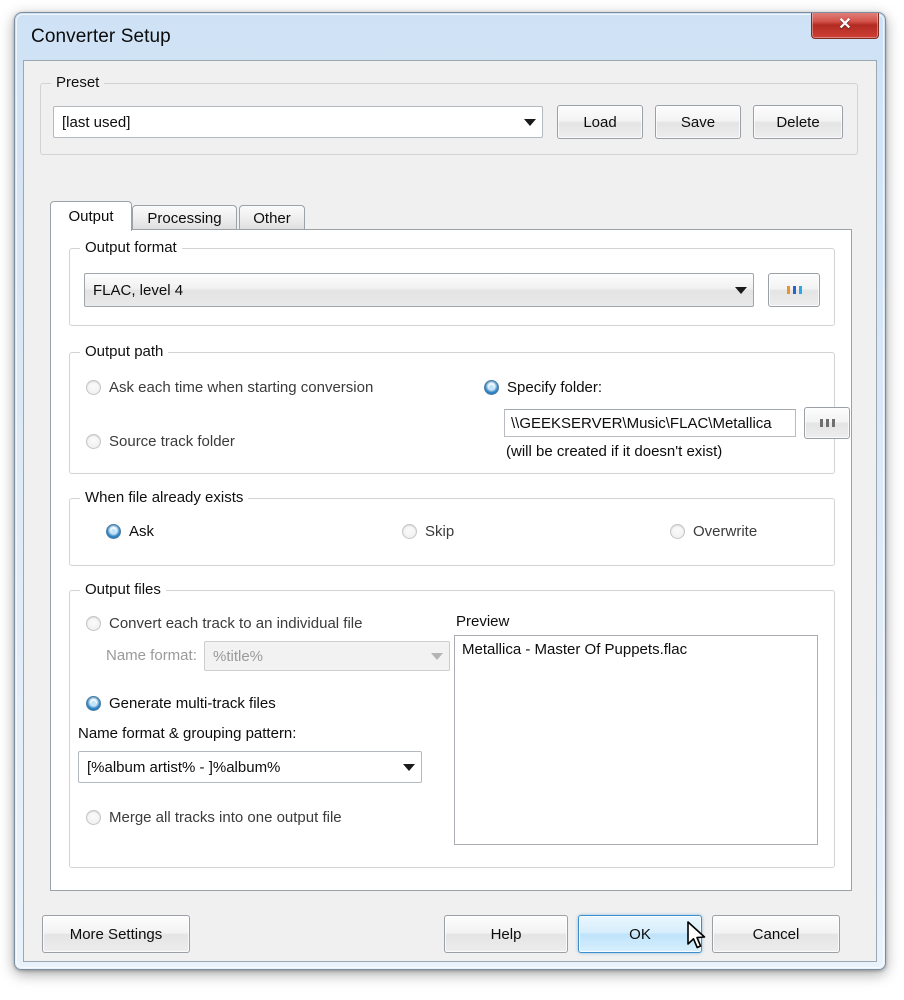 This screenshot has height=1000, width=904. I want to click on delete-preset-label: Delete, so click(798, 122).